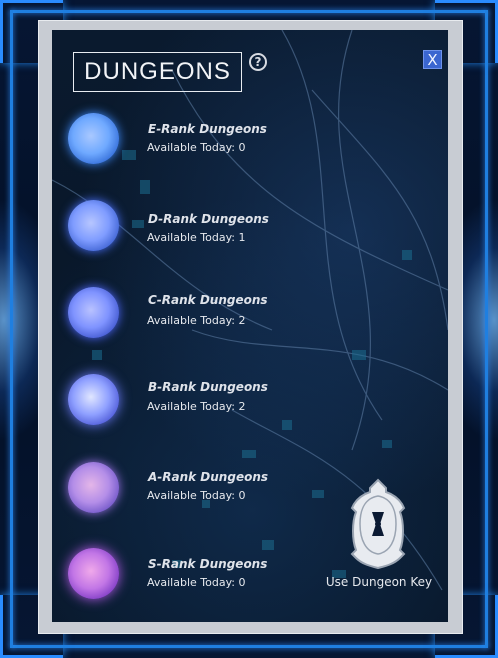 Image resolution: width=498 pixels, height=658 pixels. I want to click on rank-name: A-Rank Dungeons, so click(208, 477).